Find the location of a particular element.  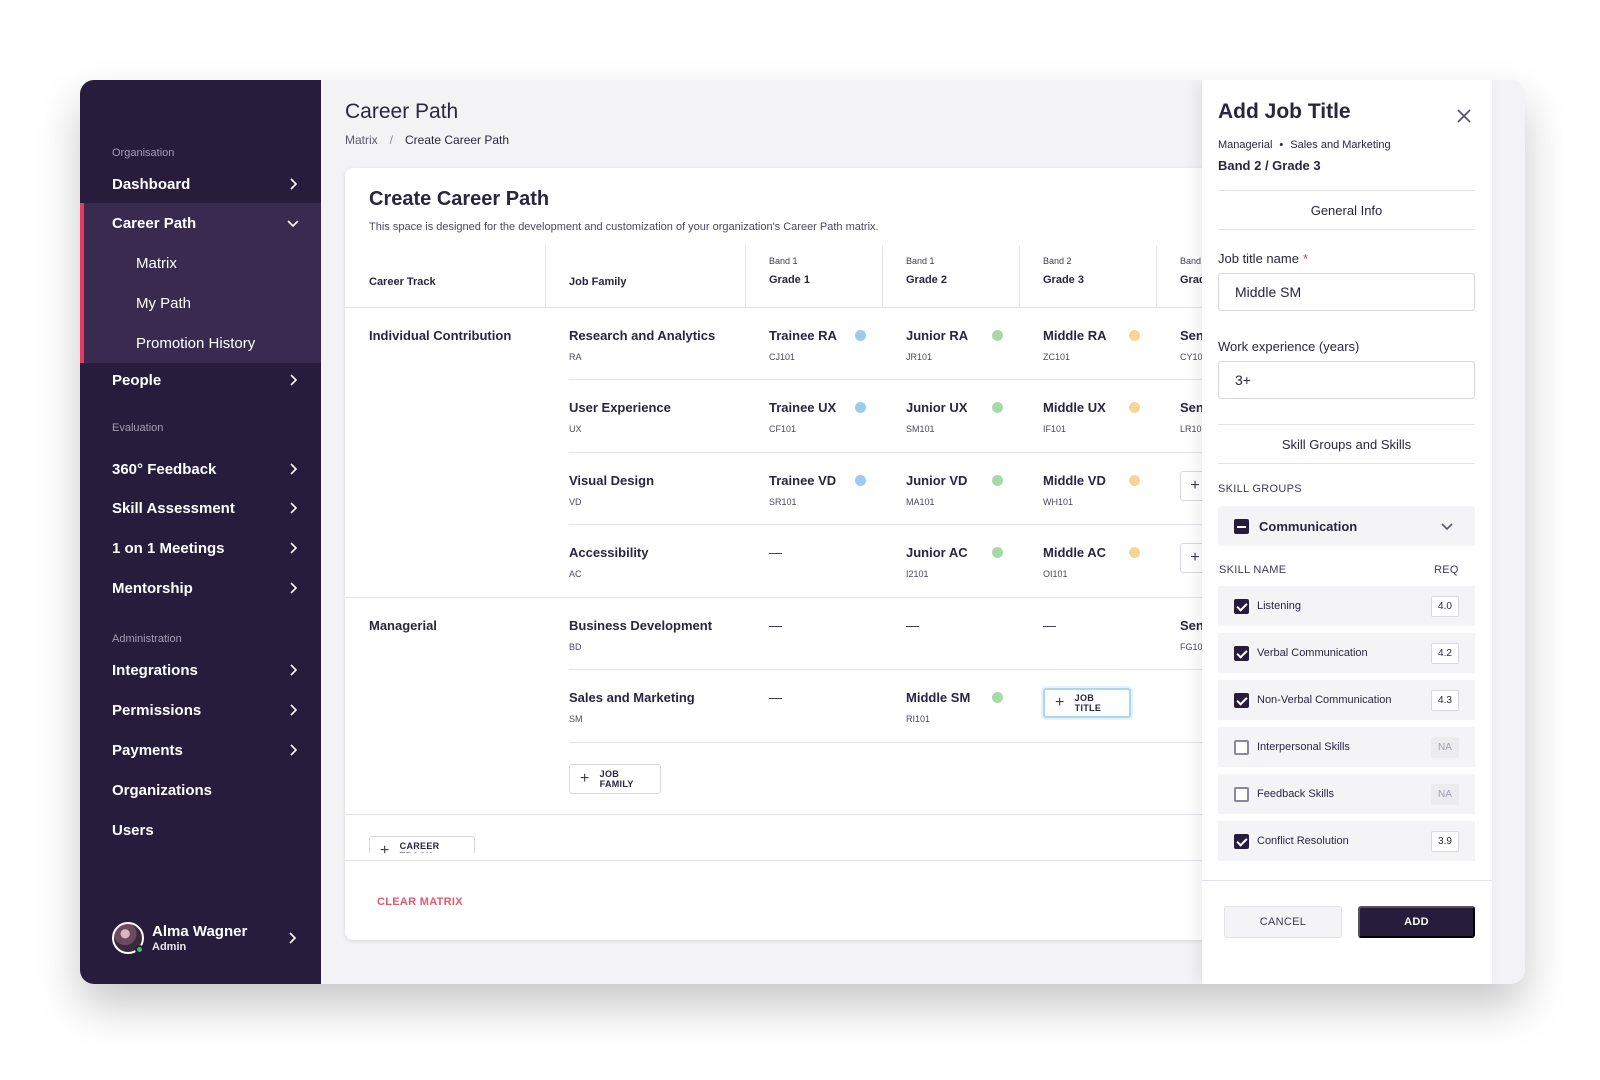

skill-req-value: 4.2 is located at coordinates (1445, 653).